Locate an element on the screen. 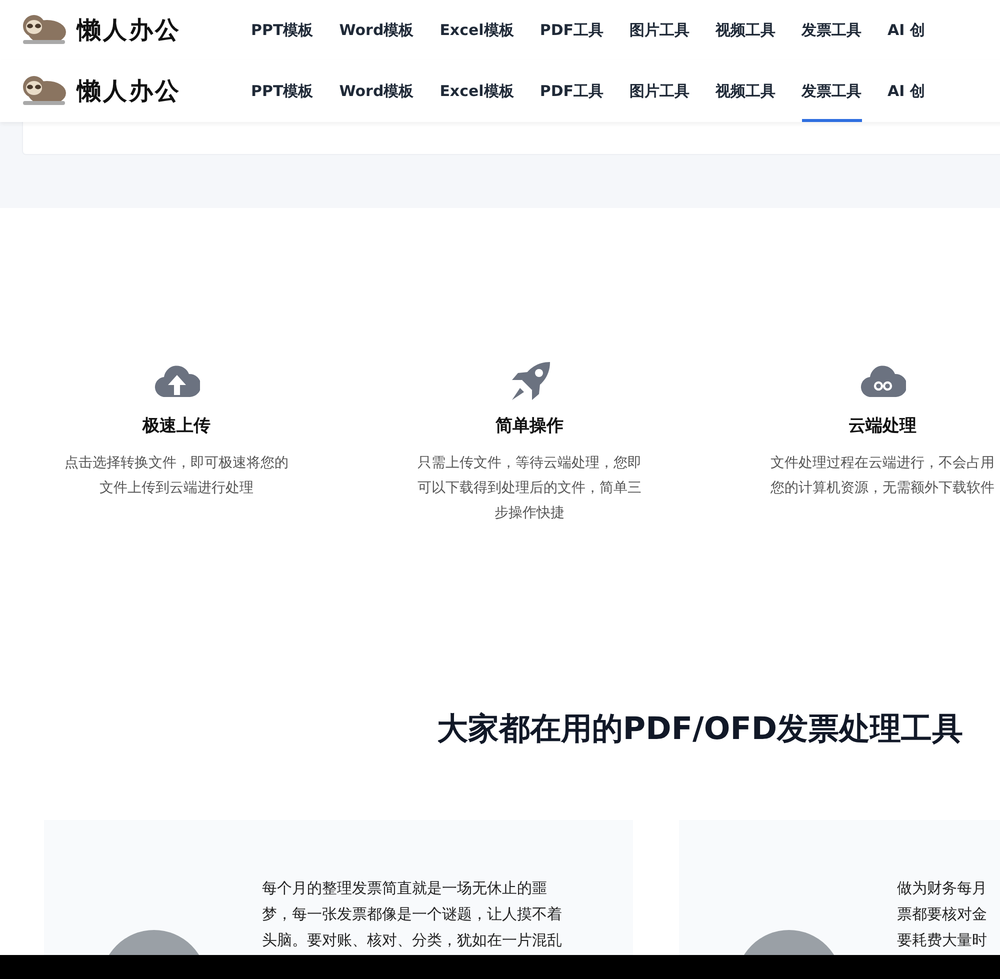 The width and height of the screenshot is (1000, 979). testimonial-text-line: 票都要核对金 is located at coordinates (942, 914).